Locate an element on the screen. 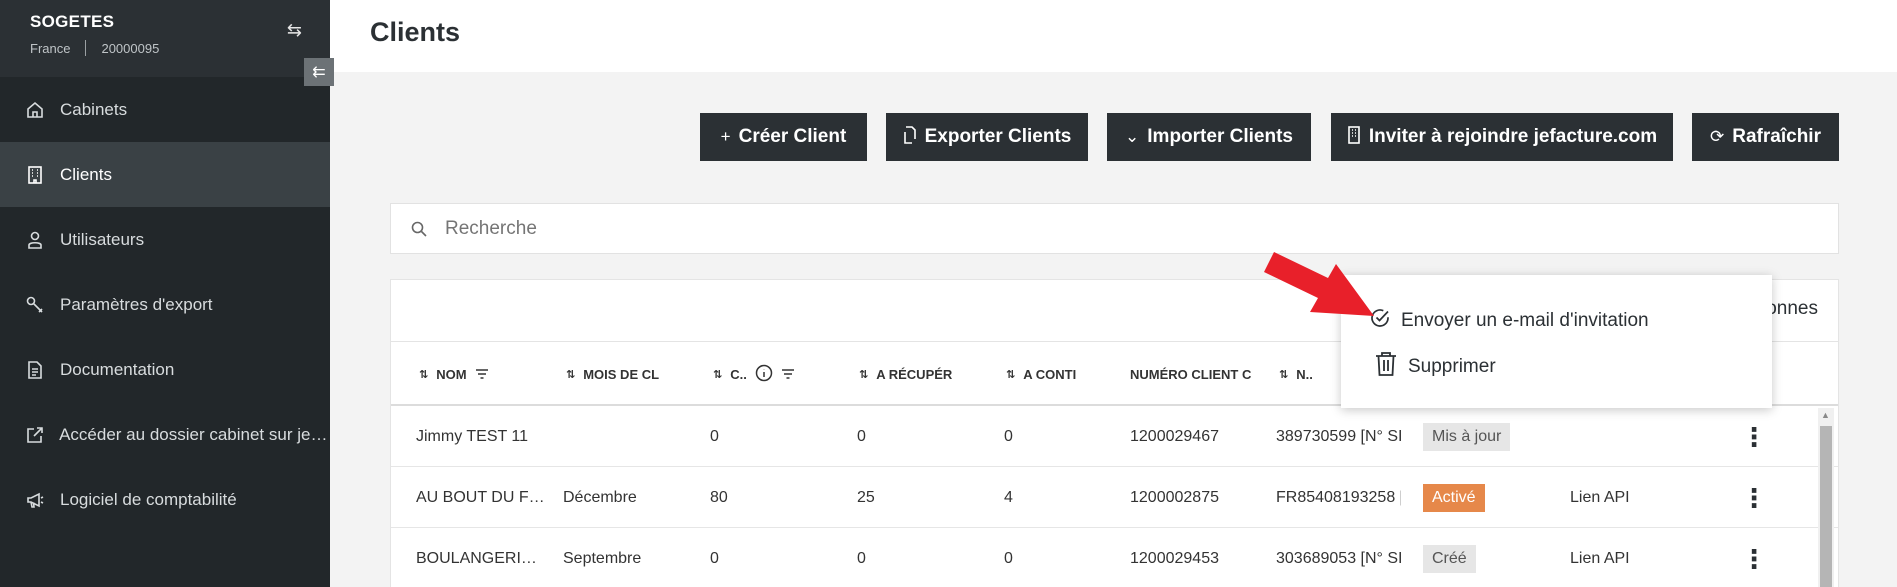 The image size is (1897, 587). cell-nom: Jimmy TEST 11 is located at coordinates (472, 436).